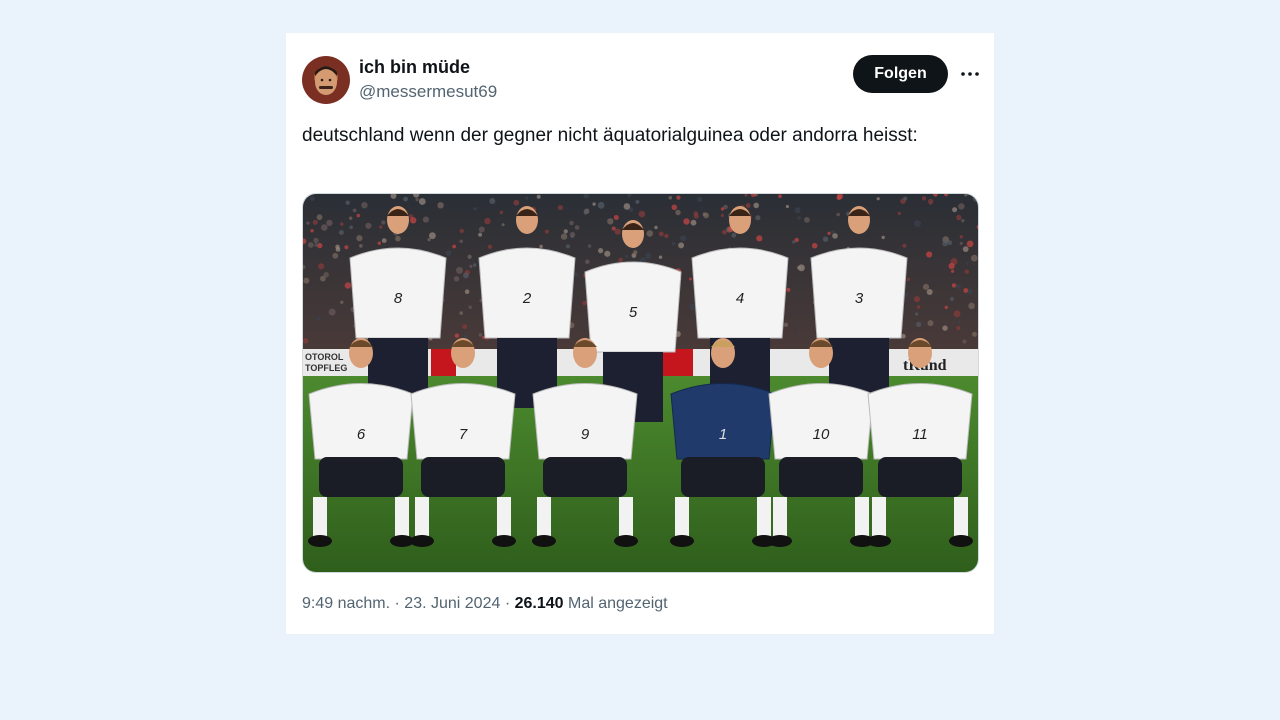 This screenshot has width=1280, height=720. Describe the element at coordinates (361, 434) in the screenshot. I see `jersey-number: 6` at that location.